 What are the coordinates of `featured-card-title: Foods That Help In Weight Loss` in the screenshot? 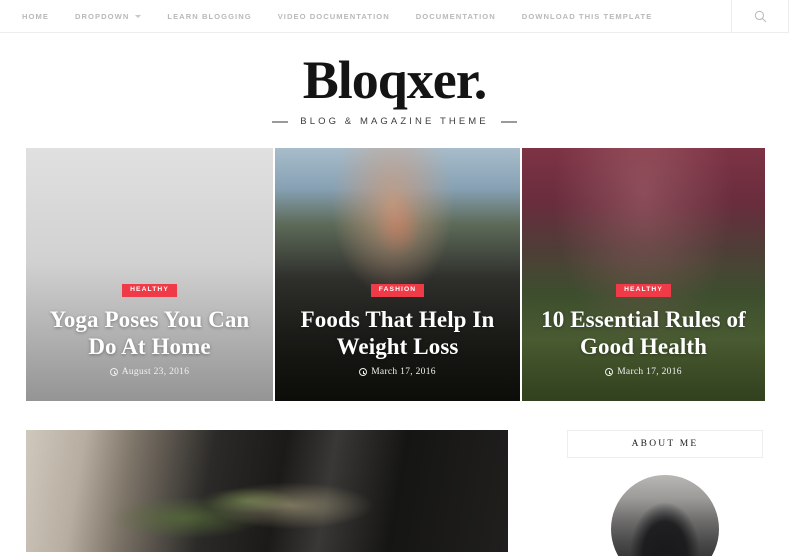 It's located at (397, 333).